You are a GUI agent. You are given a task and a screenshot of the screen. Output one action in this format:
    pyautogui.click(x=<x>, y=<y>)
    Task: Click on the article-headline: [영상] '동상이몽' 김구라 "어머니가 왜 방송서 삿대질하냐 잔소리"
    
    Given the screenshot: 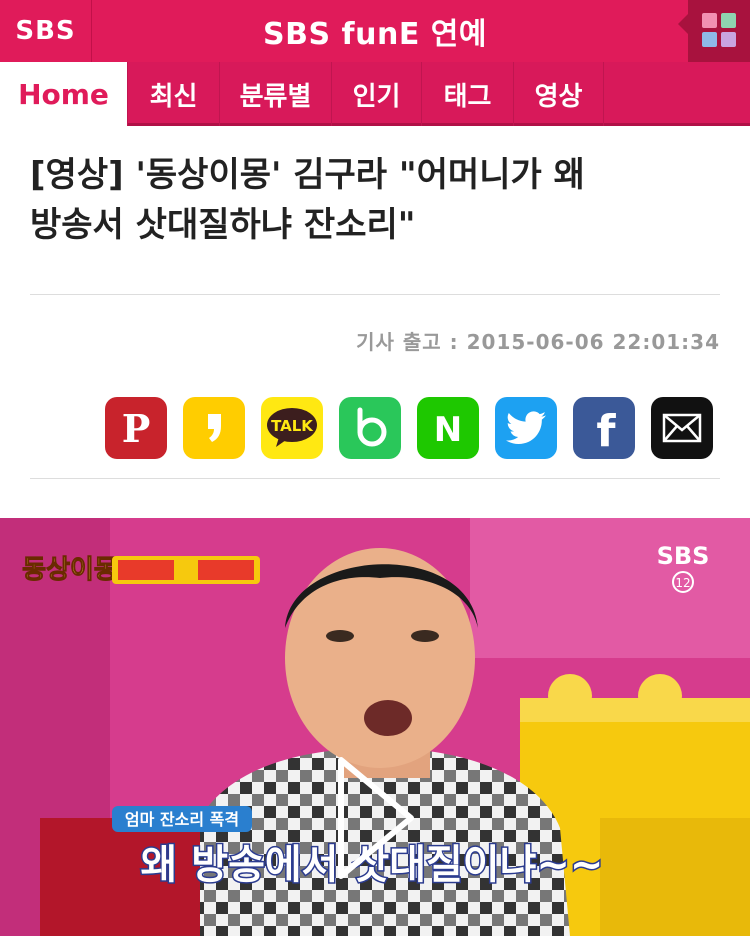 What is the action you would take?
    pyautogui.click(x=375, y=200)
    